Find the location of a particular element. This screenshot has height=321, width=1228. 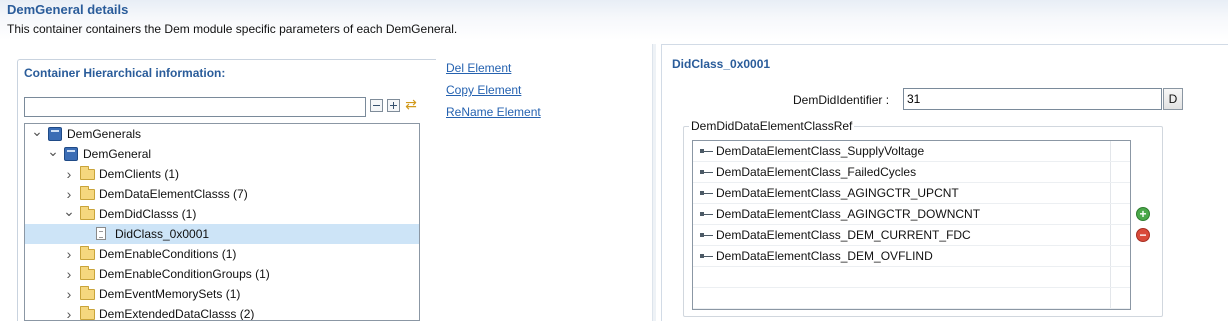

list-item: DemDataElementClass_DEM_CURRENT_FDC is located at coordinates (911, 235).